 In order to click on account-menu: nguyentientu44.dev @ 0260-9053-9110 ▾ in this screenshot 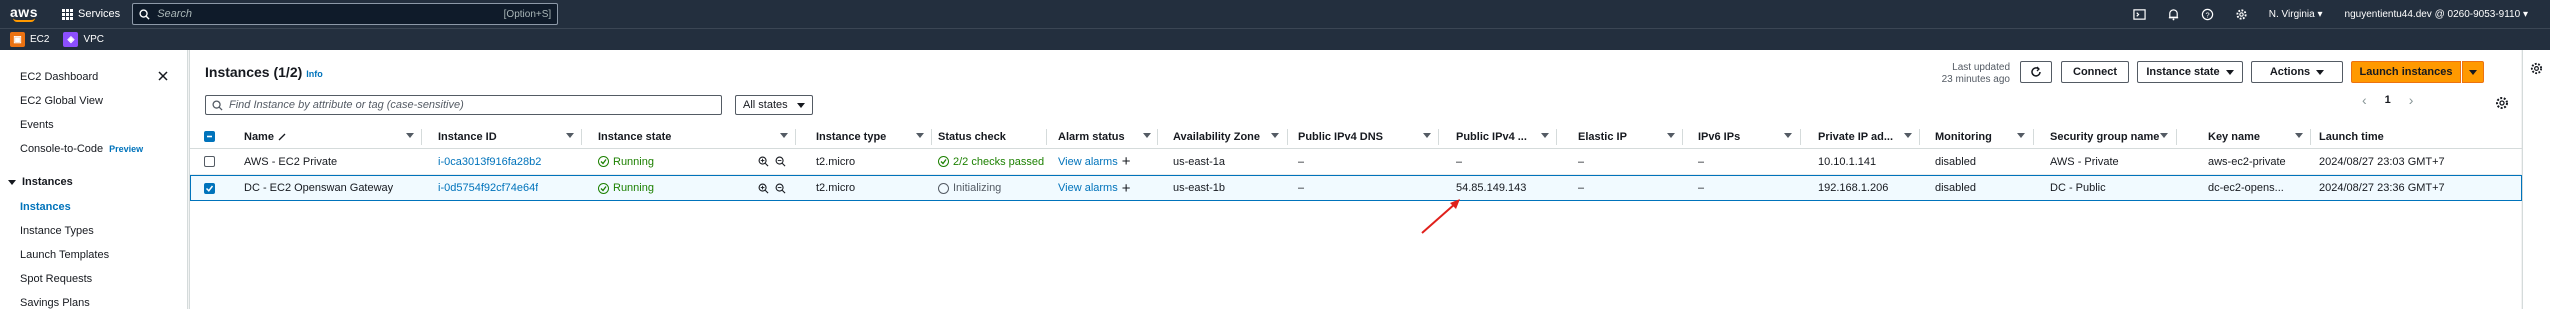, I will do `click(2436, 14)`.